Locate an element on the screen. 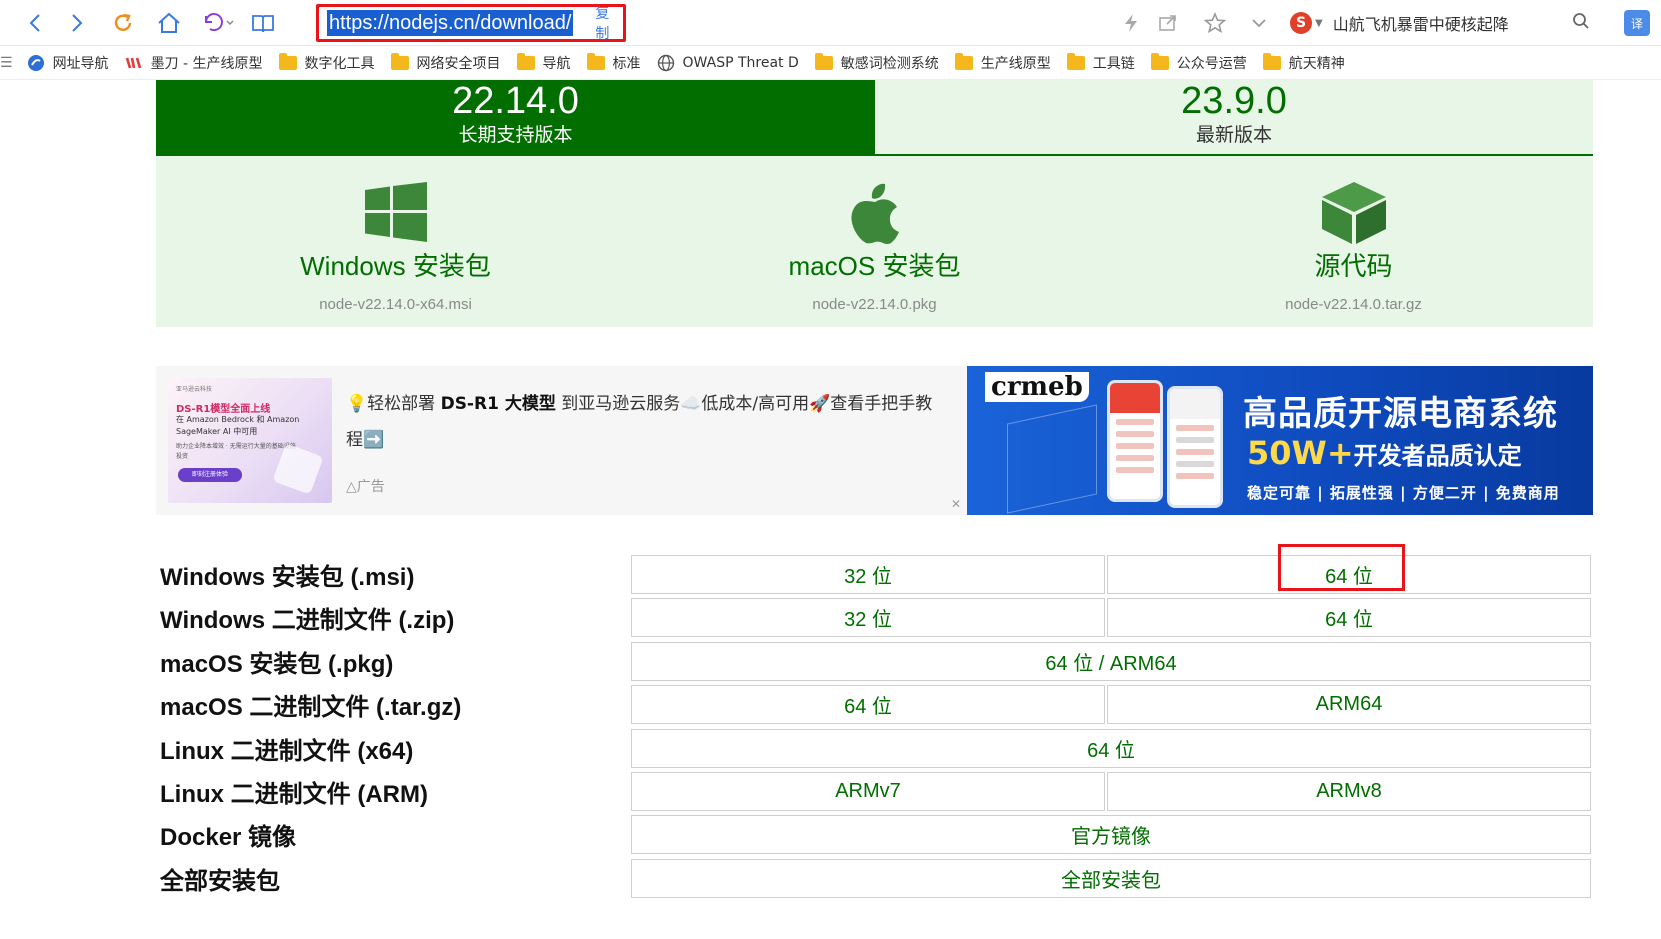  reader-button is located at coordinates (263, 23).